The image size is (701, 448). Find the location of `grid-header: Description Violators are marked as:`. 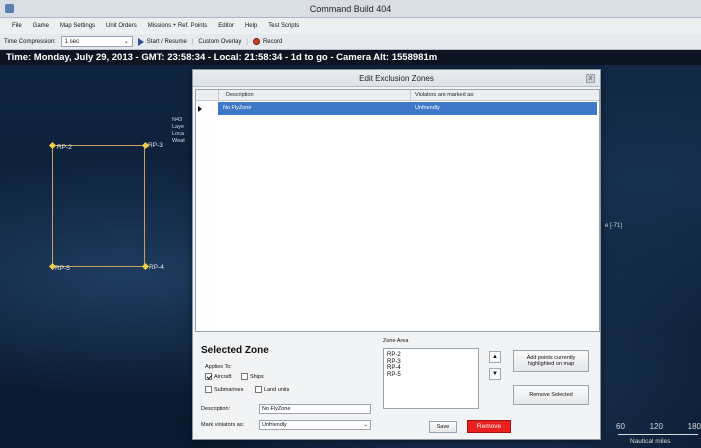

grid-header: Description Violators are marked as: is located at coordinates (397, 95).